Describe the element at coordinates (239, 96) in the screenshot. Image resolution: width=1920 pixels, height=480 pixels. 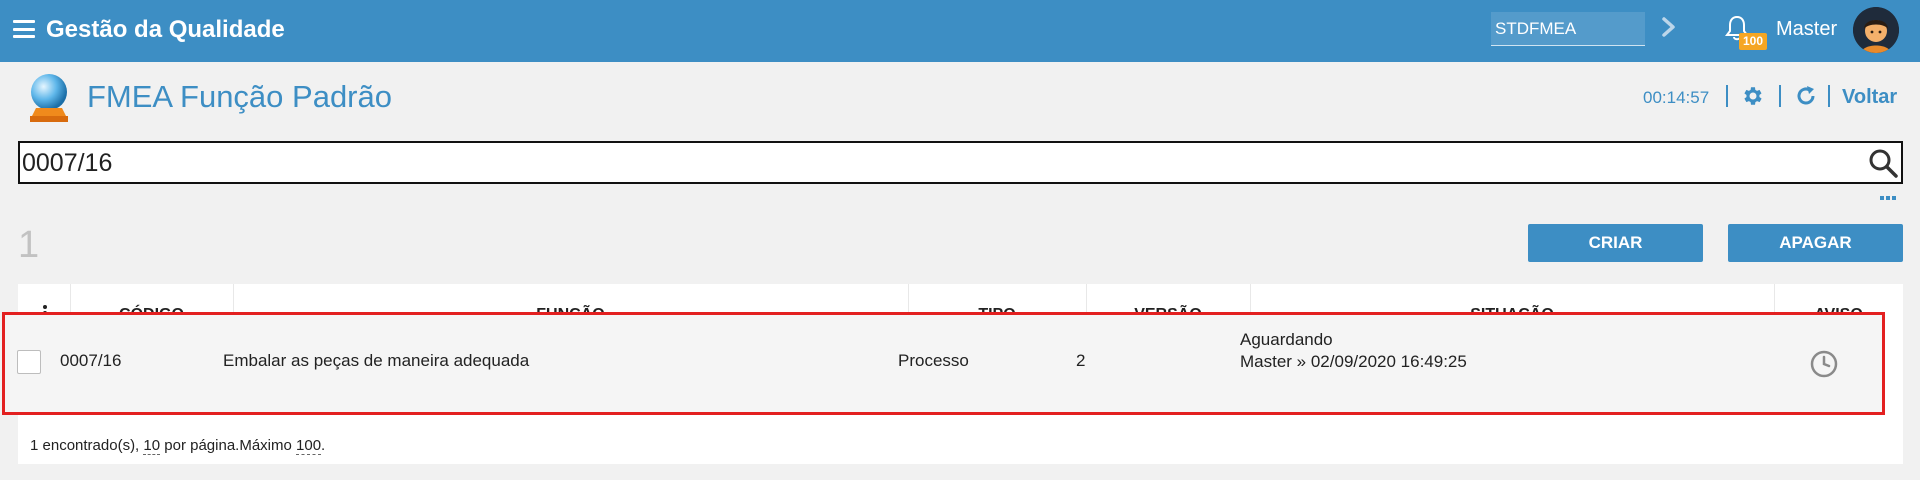
I see `page-title: FMEA Função Padrão` at that location.